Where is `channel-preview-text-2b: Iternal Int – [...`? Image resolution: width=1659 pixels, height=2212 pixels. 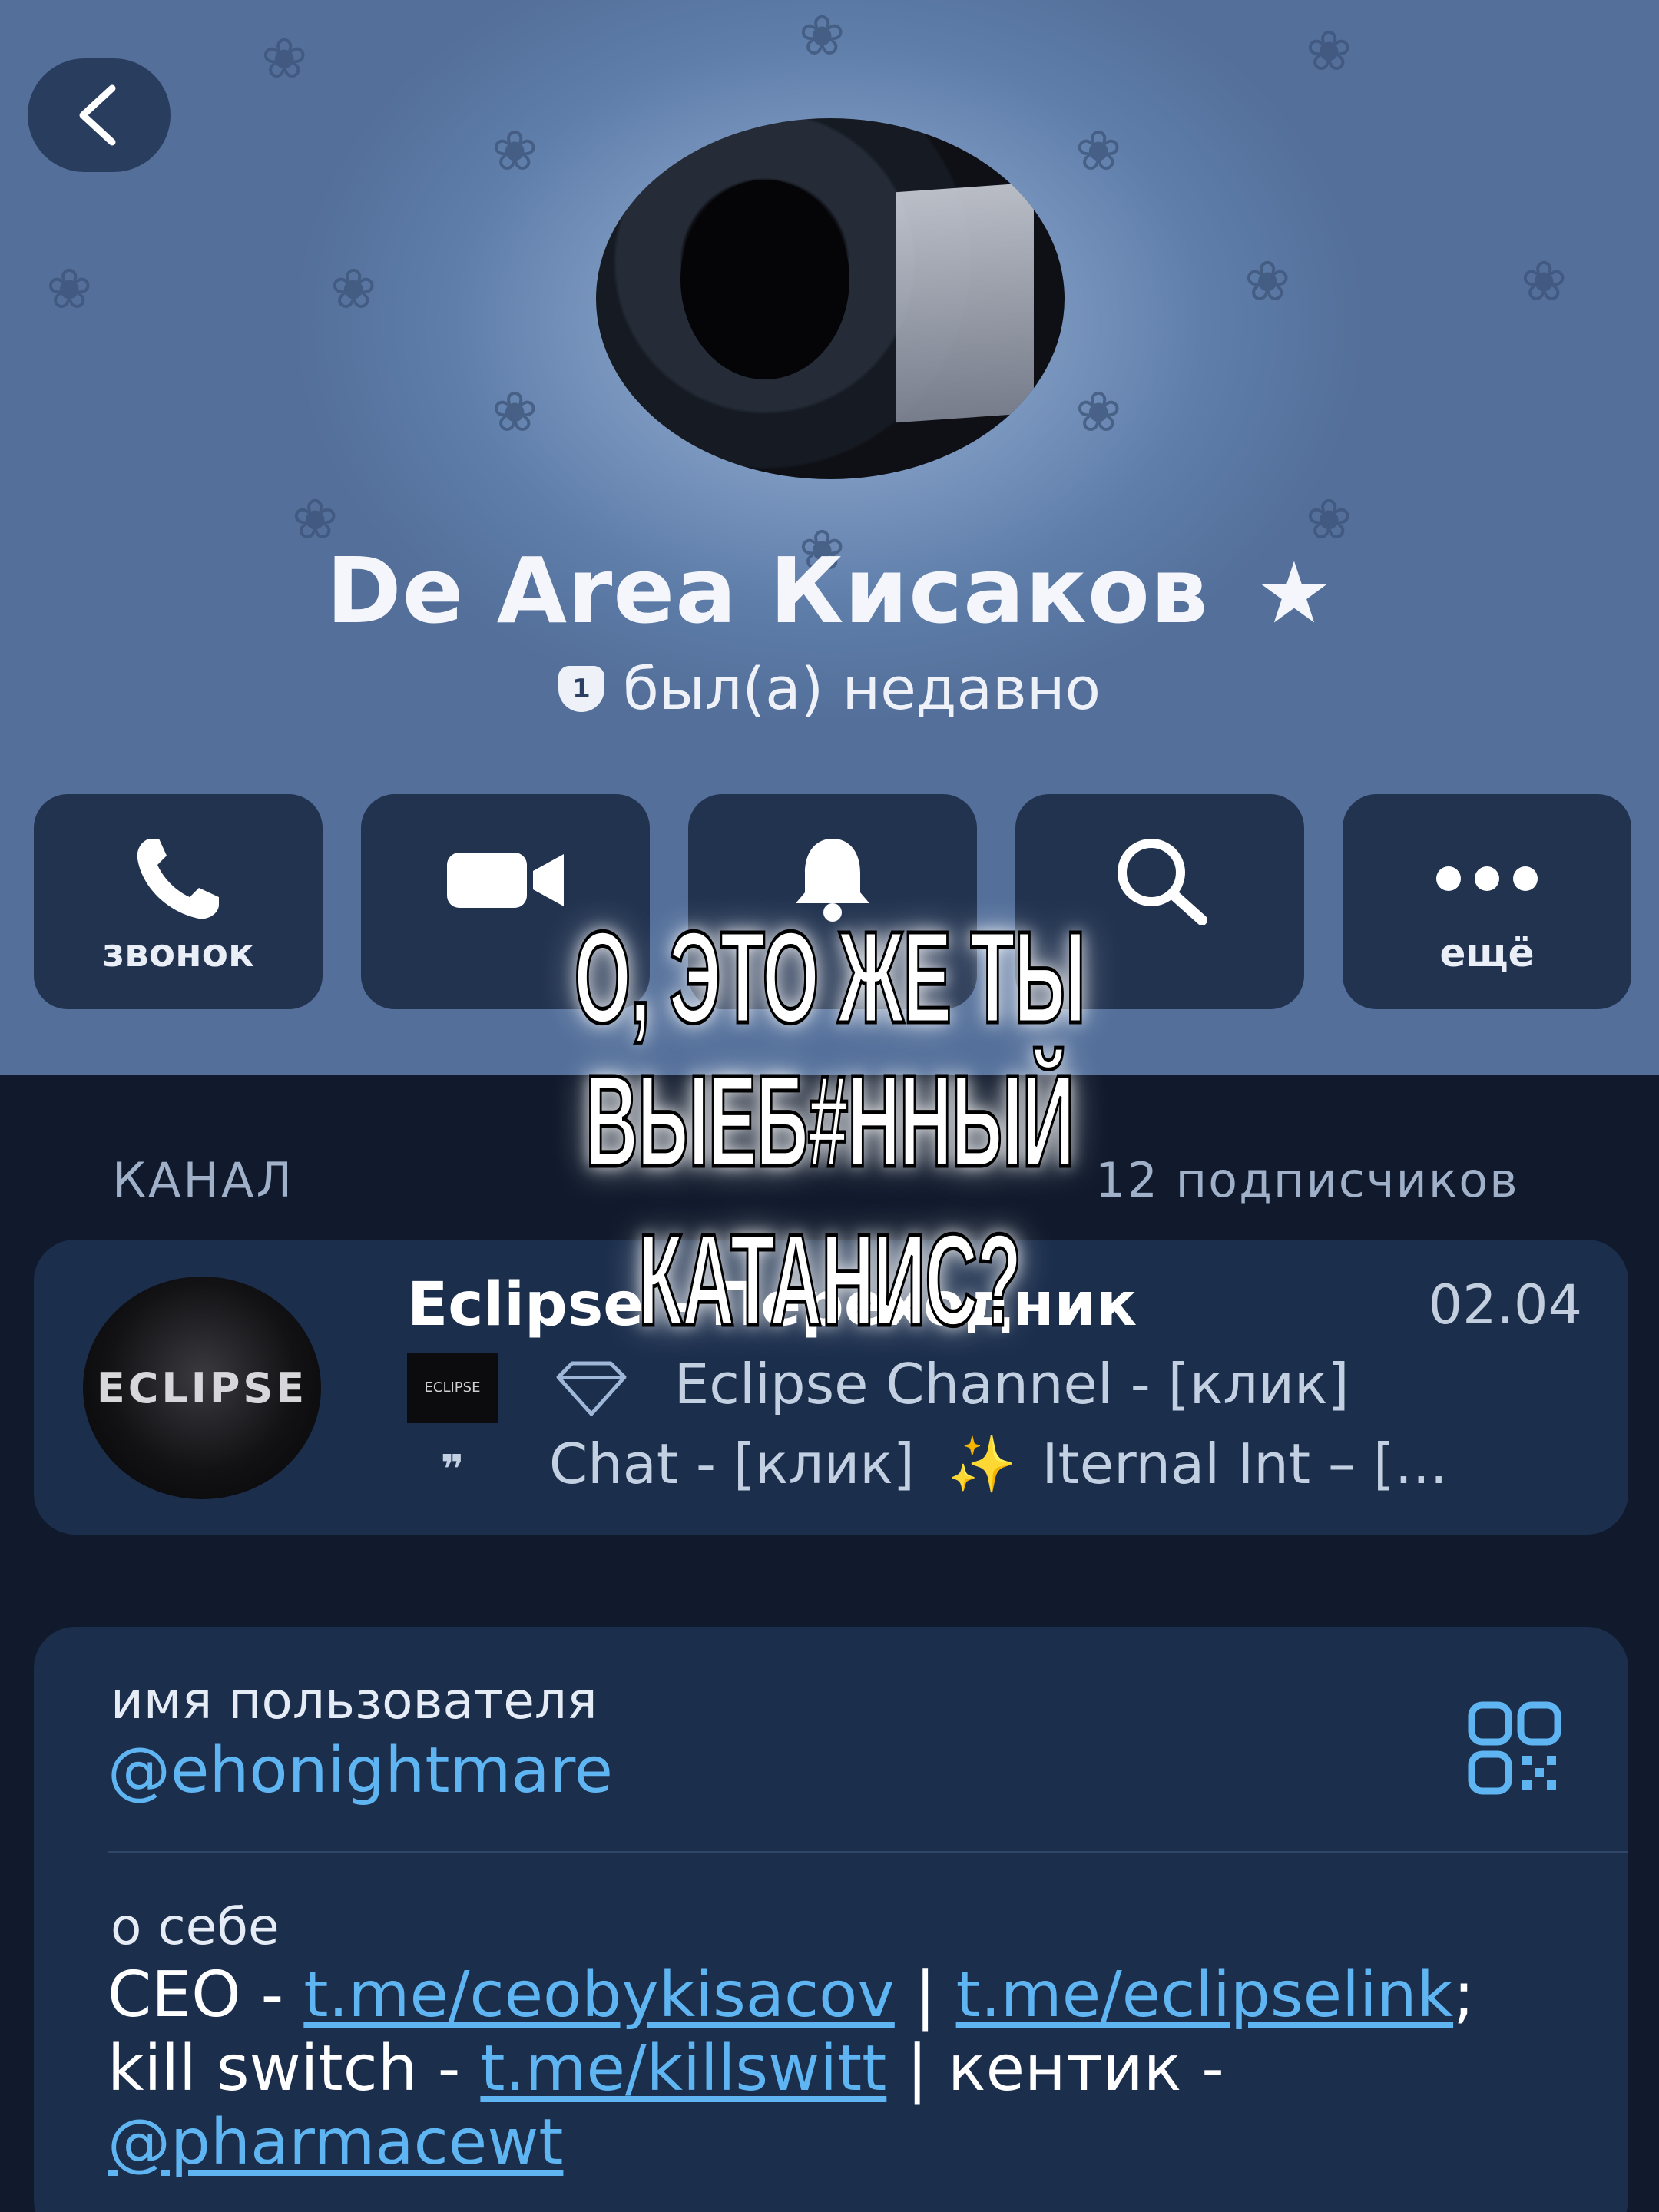 channel-preview-text-2b: Iternal Int – [... is located at coordinates (1245, 1464).